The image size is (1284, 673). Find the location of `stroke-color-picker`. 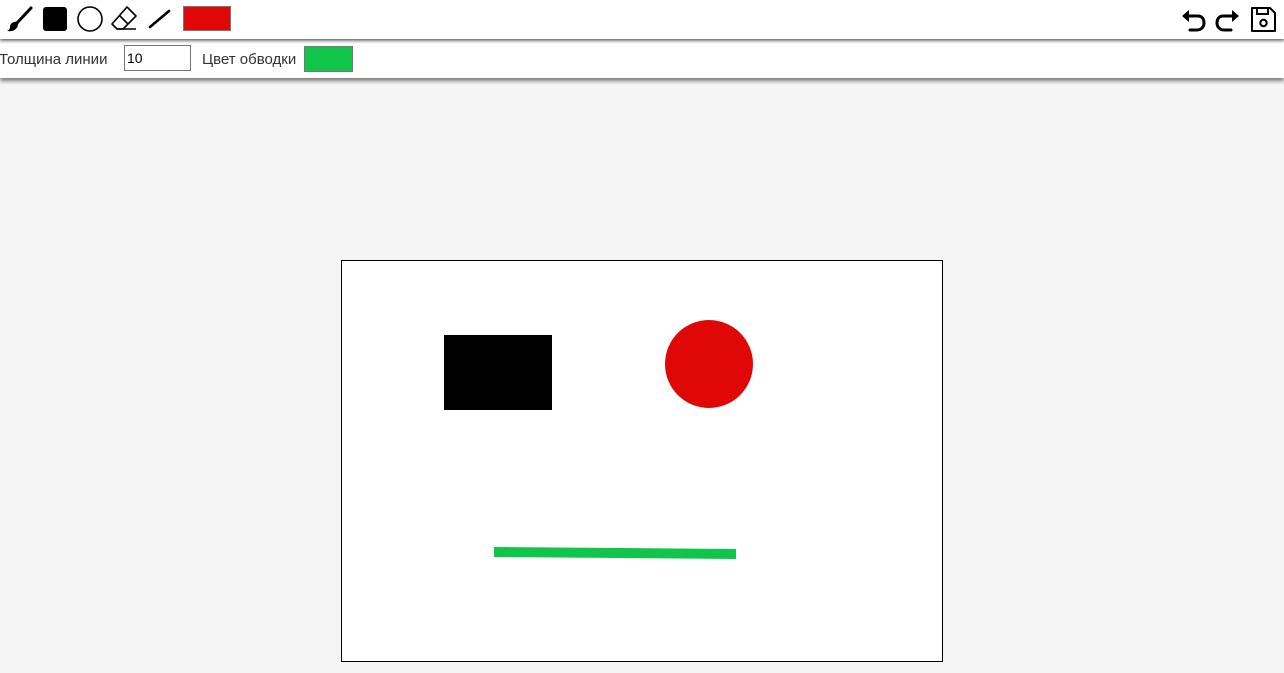

stroke-color-picker is located at coordinates (328, 59).